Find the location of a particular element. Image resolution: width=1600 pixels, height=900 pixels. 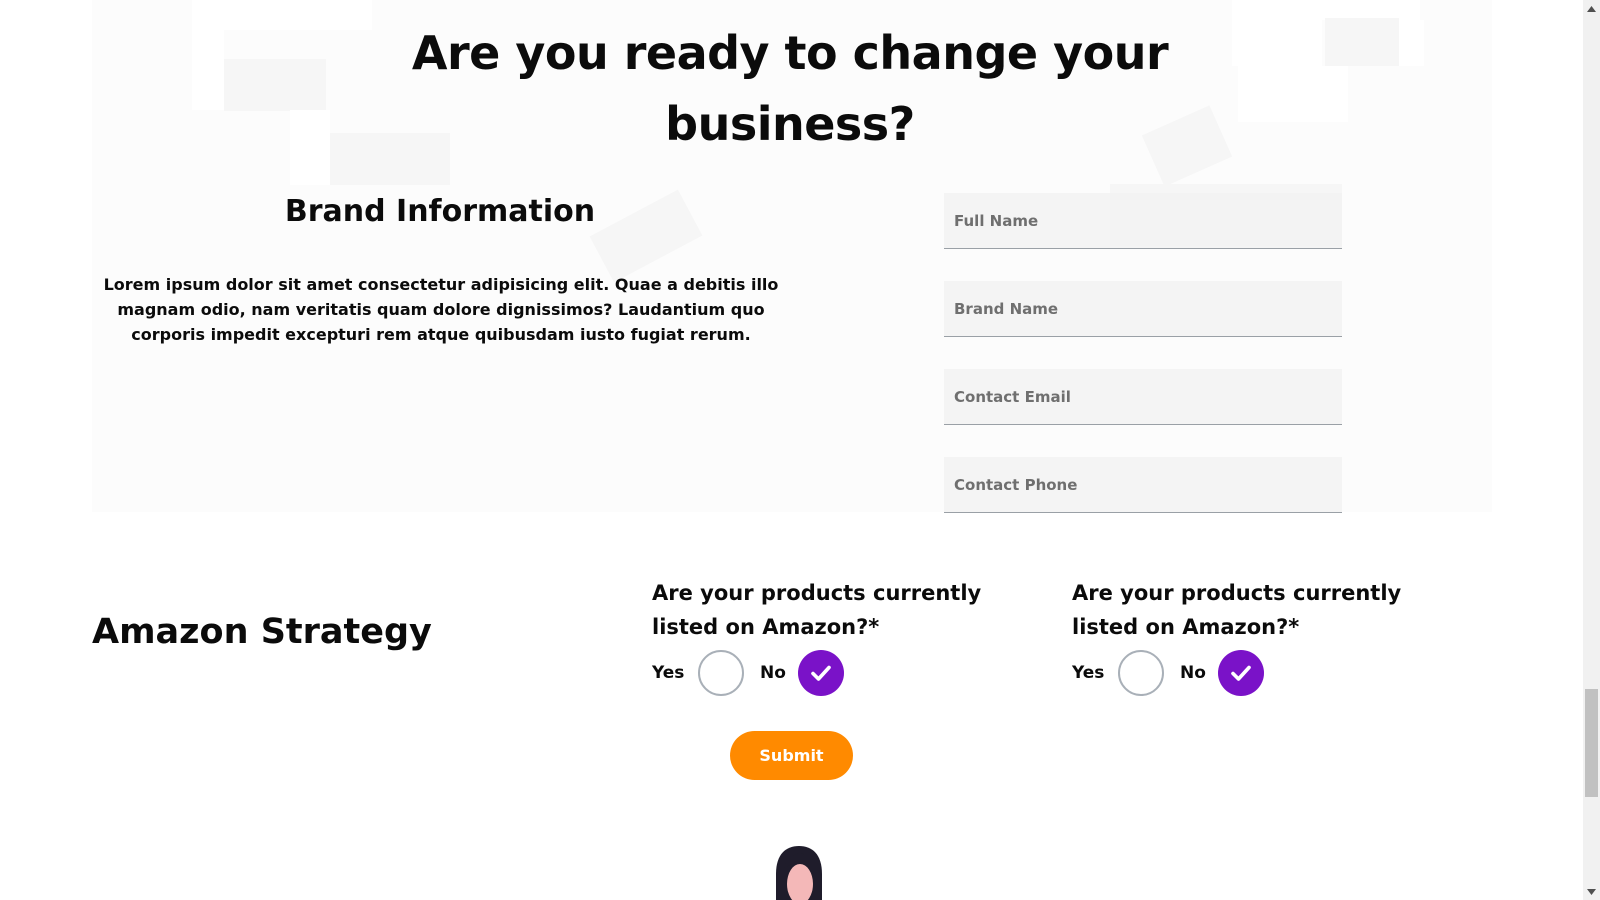

amazon-strategy-title: Amazon Strategy is located at coordinates (262, 632).